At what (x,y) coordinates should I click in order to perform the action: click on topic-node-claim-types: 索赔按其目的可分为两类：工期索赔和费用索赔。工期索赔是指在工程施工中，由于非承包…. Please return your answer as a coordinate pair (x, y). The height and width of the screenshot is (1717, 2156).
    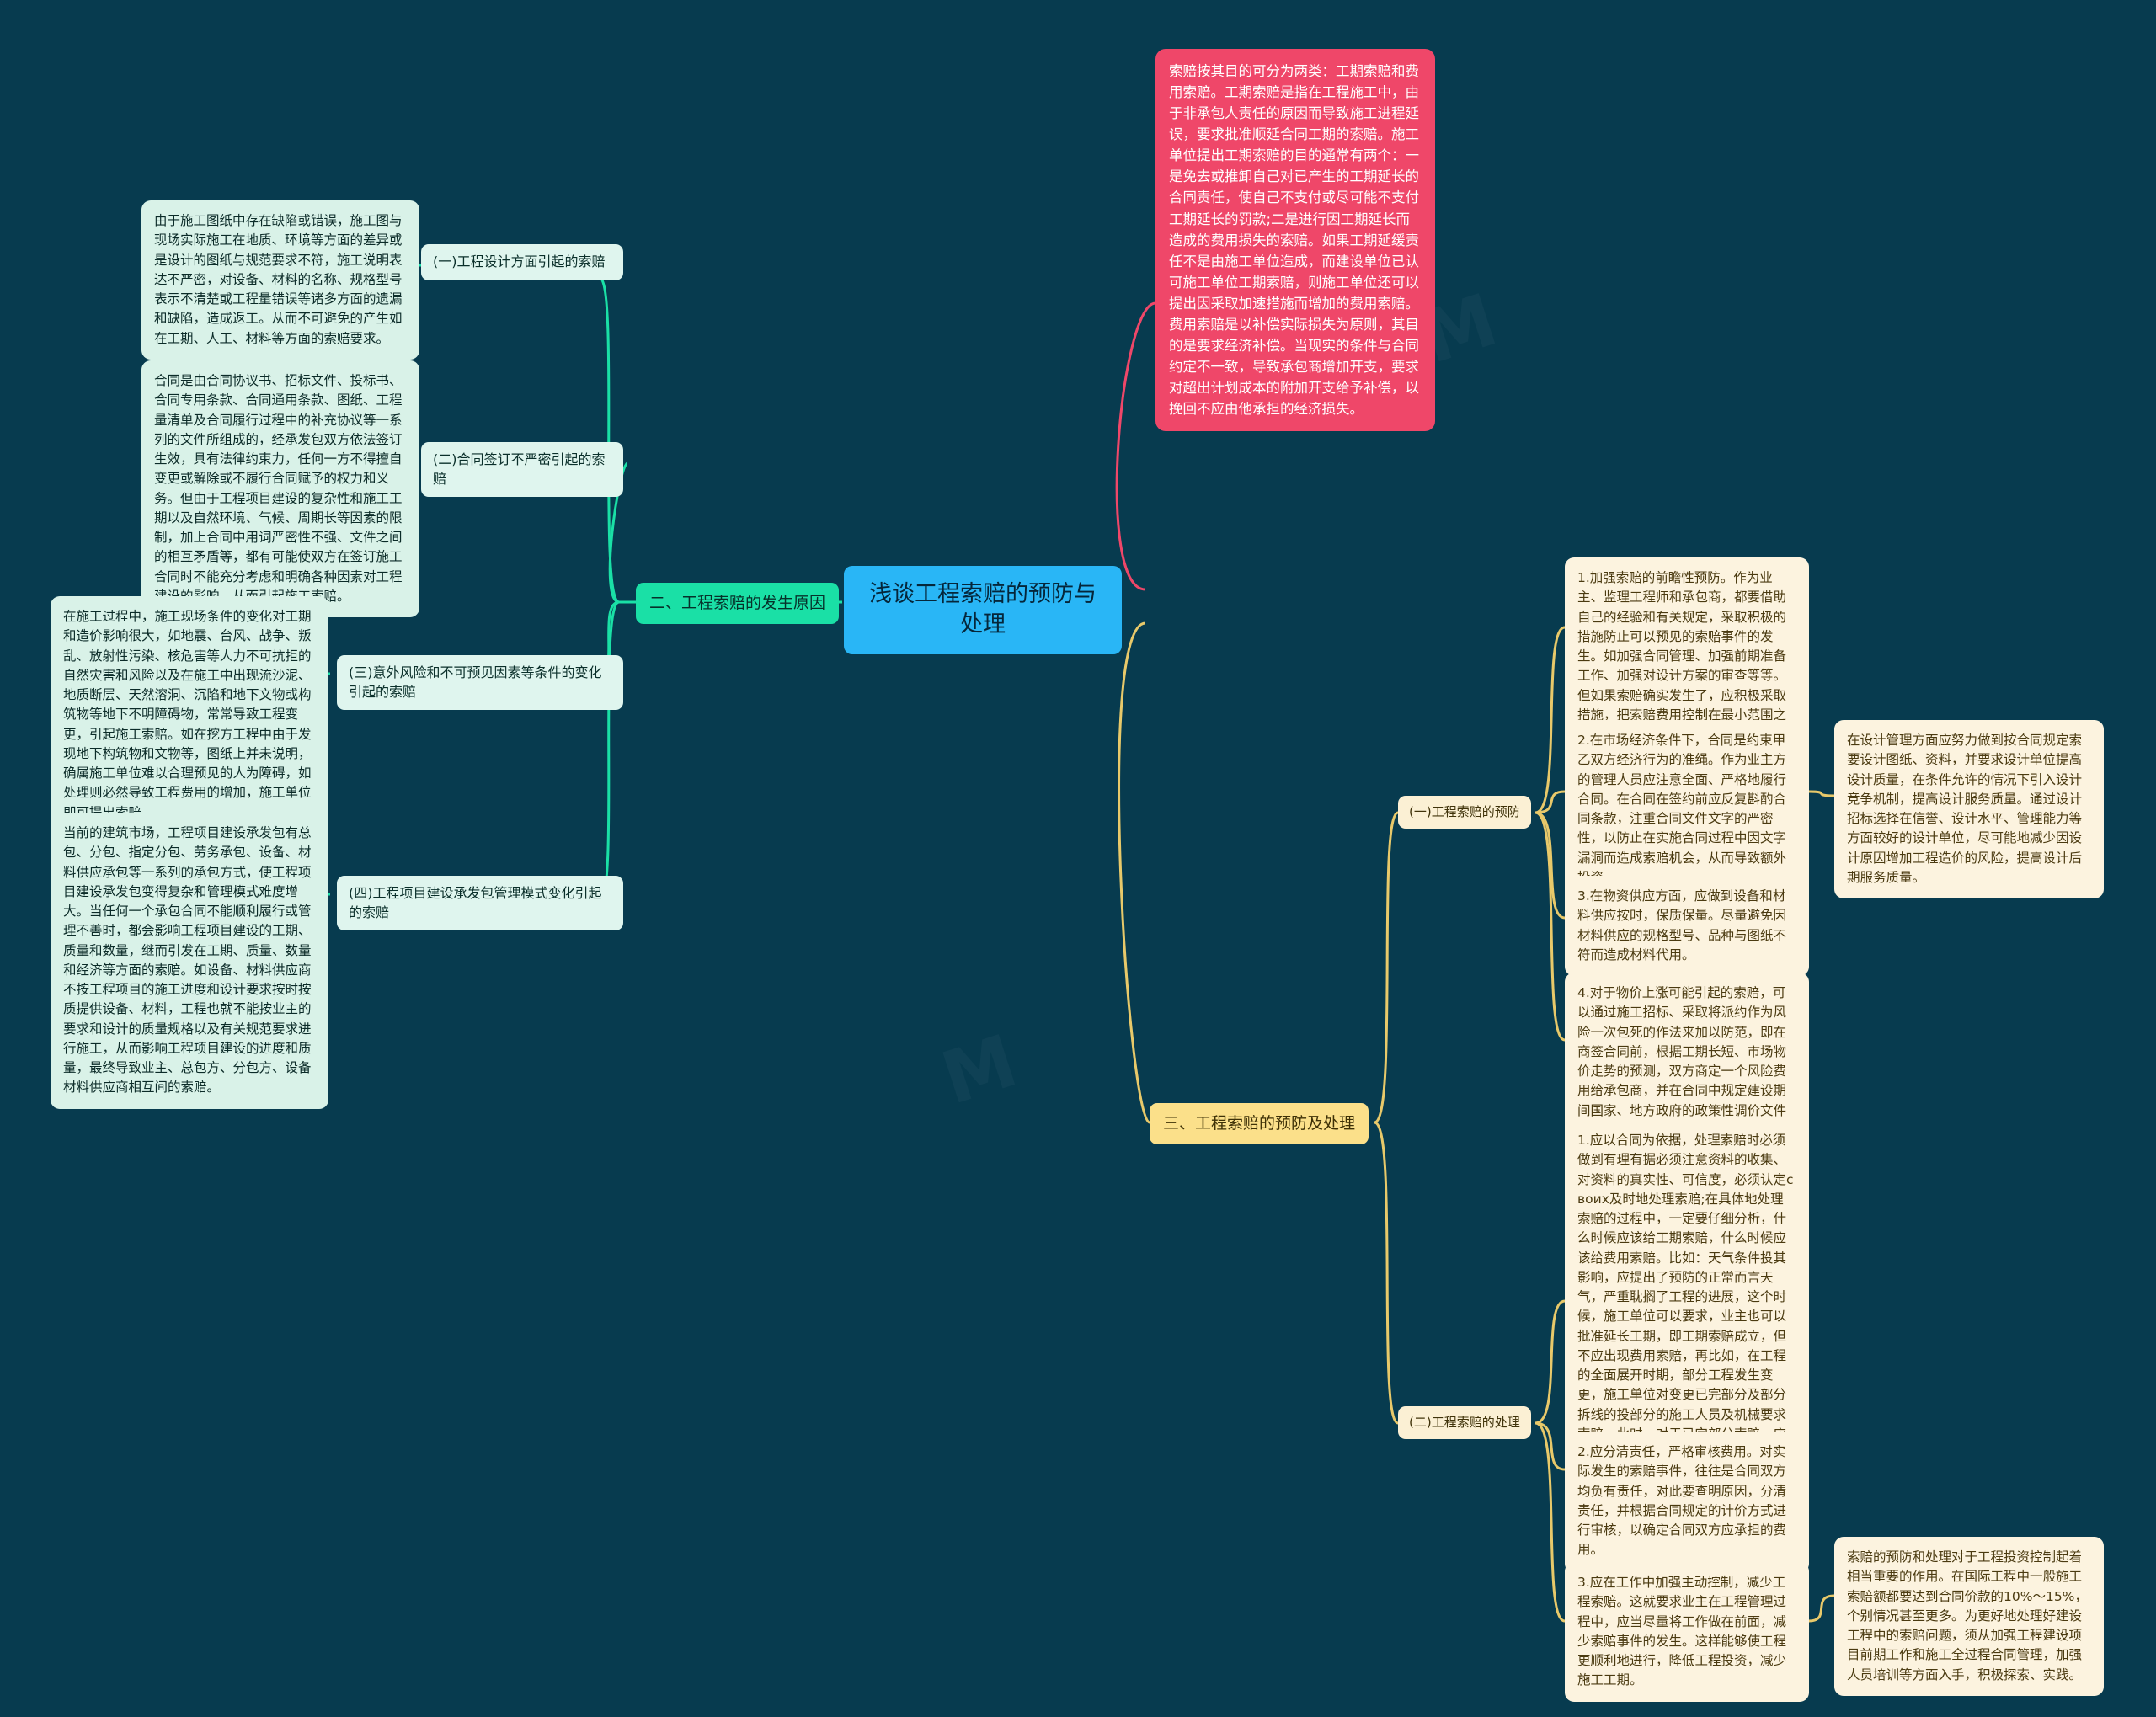
    Looking at the image, I should click on (1295, 240).